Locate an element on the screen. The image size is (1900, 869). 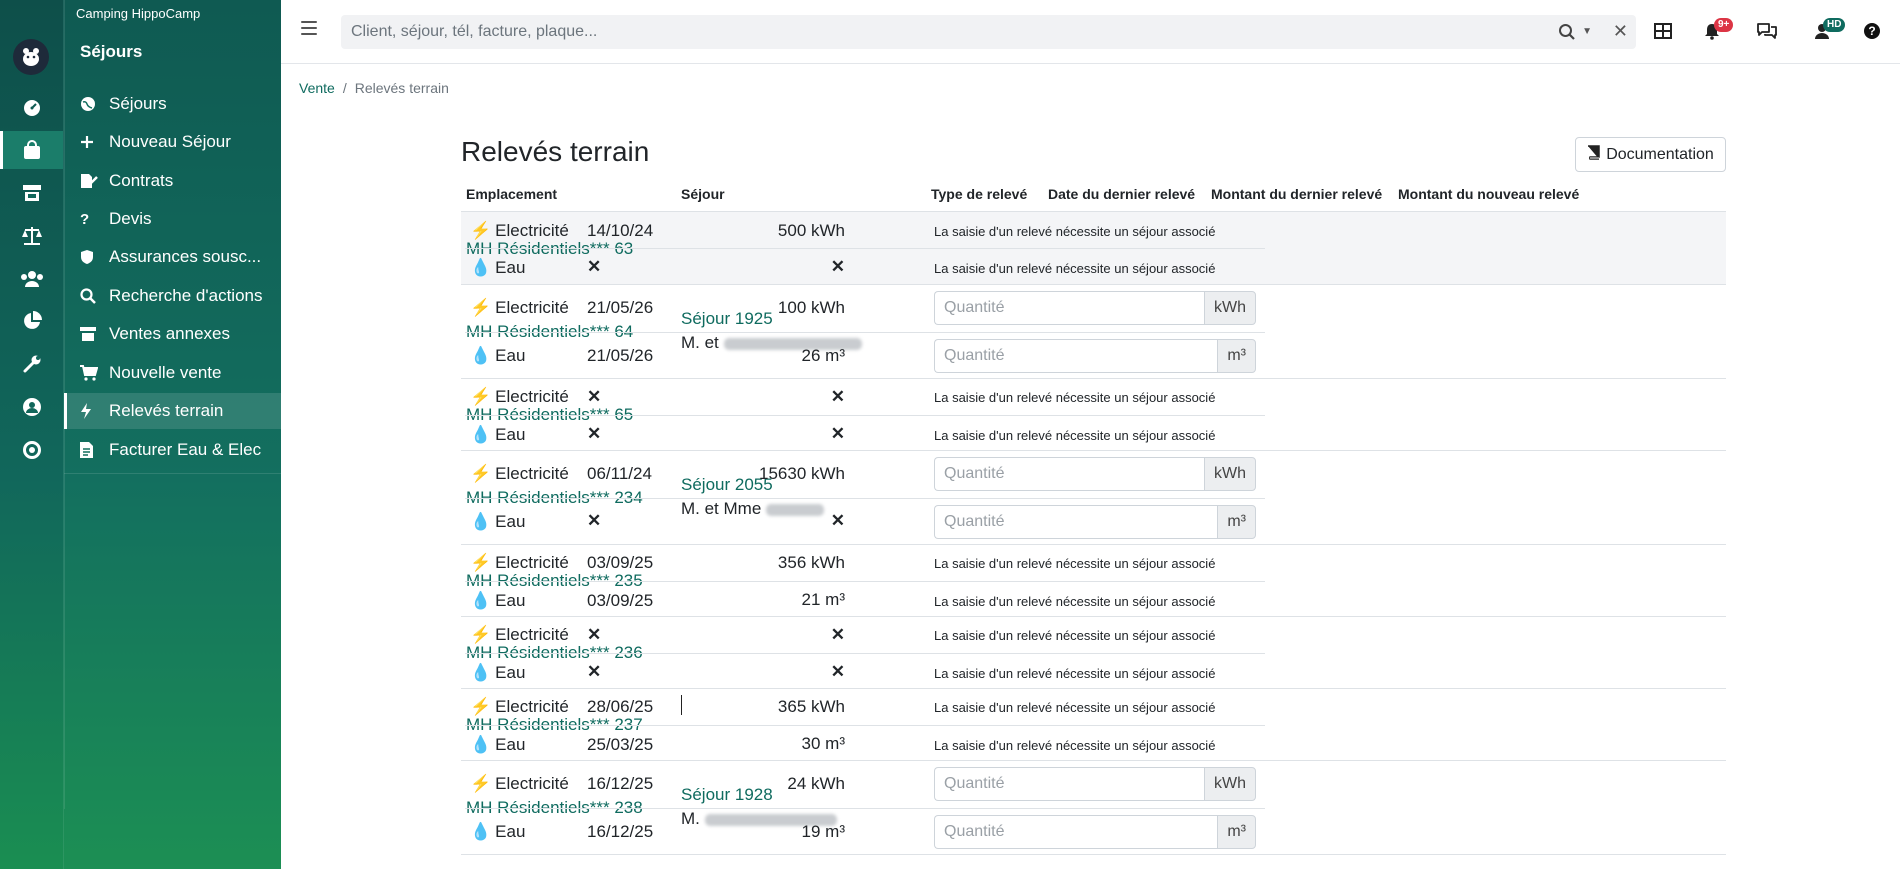
menu-item-contrats: Contrats is located at coordinates (173, 181).